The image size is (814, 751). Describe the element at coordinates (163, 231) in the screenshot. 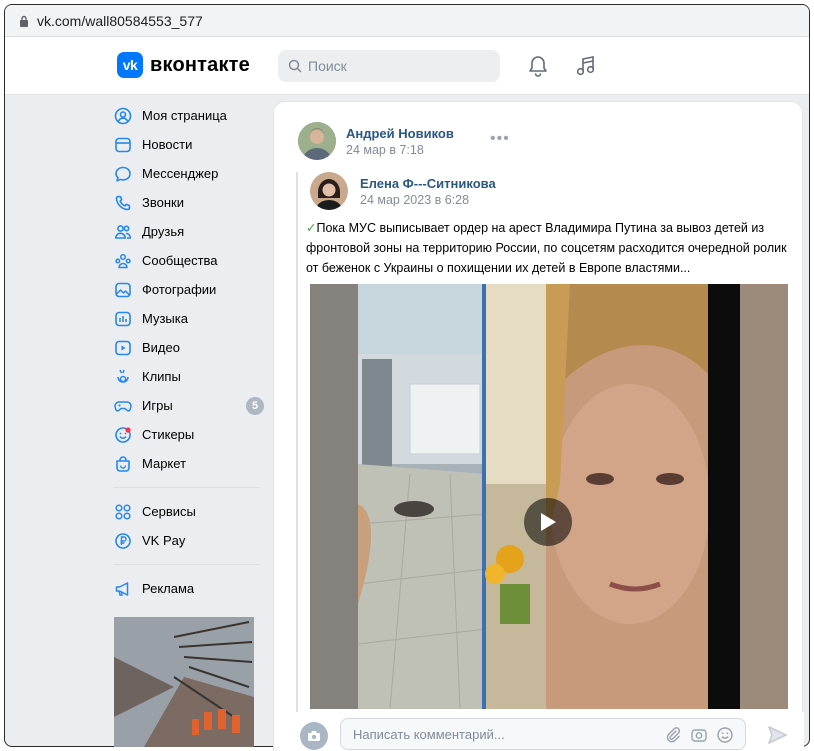

I see `sidebar-item-label: Друзья` at that location.